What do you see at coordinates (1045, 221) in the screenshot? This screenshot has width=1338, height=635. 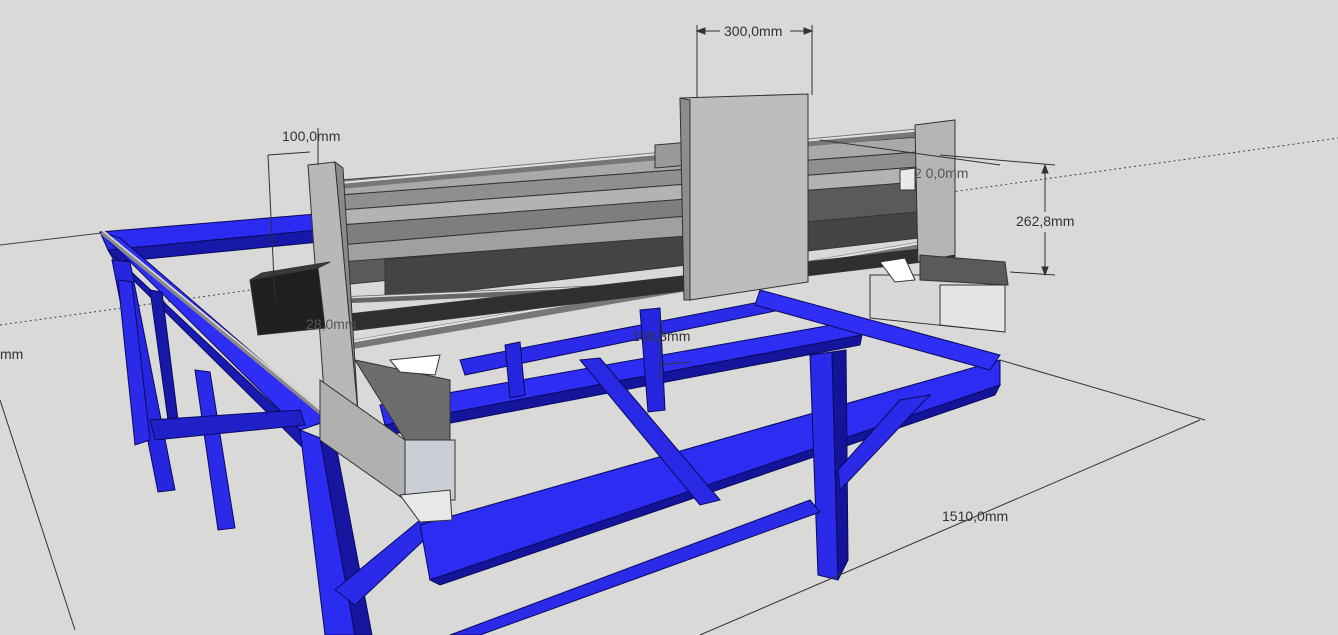 I see `dimension-height-262: 262,8mm` at bounding box center [1045, 221].